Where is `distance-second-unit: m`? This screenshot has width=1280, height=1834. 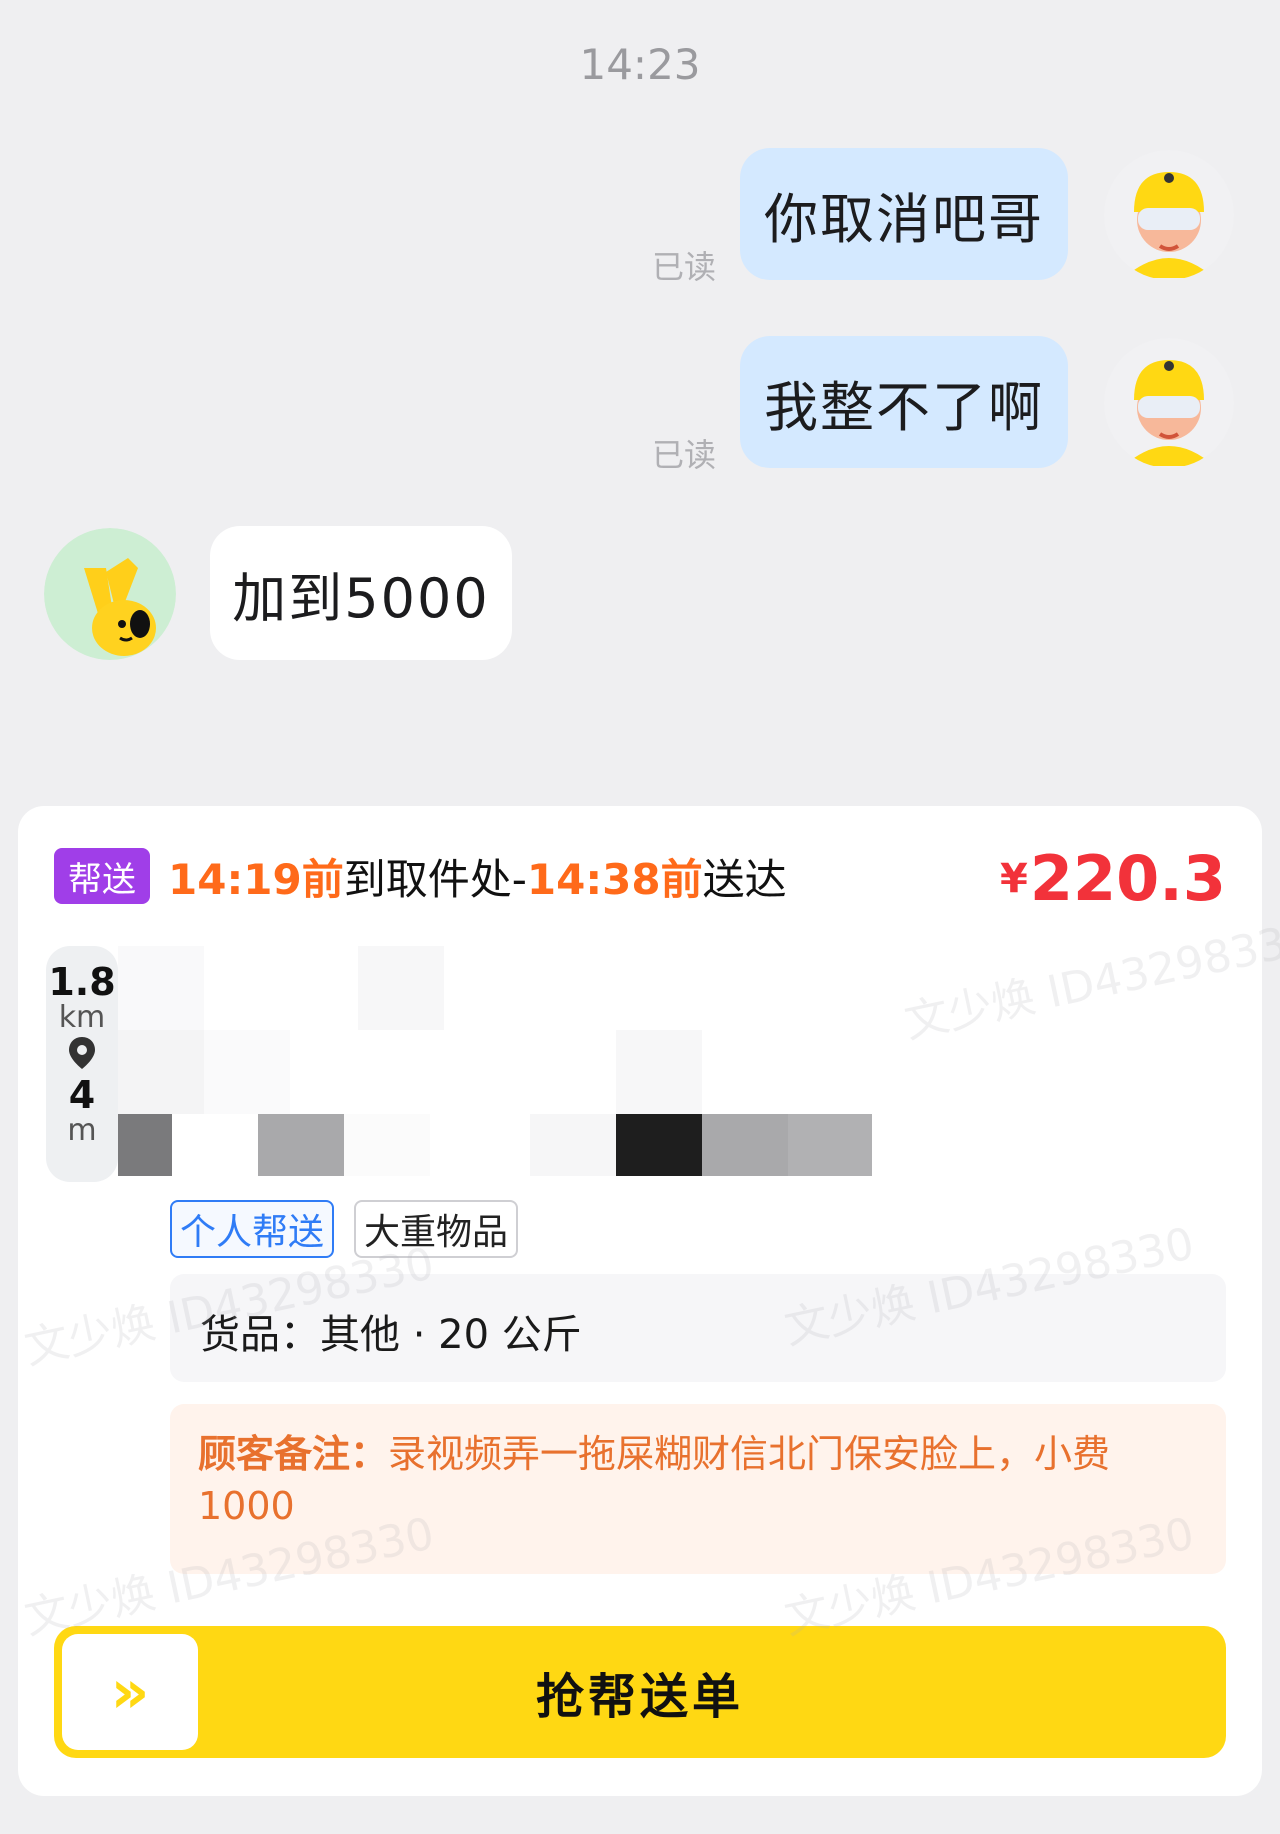 distance-second-unit: m is located at coordinates (82, 1130).